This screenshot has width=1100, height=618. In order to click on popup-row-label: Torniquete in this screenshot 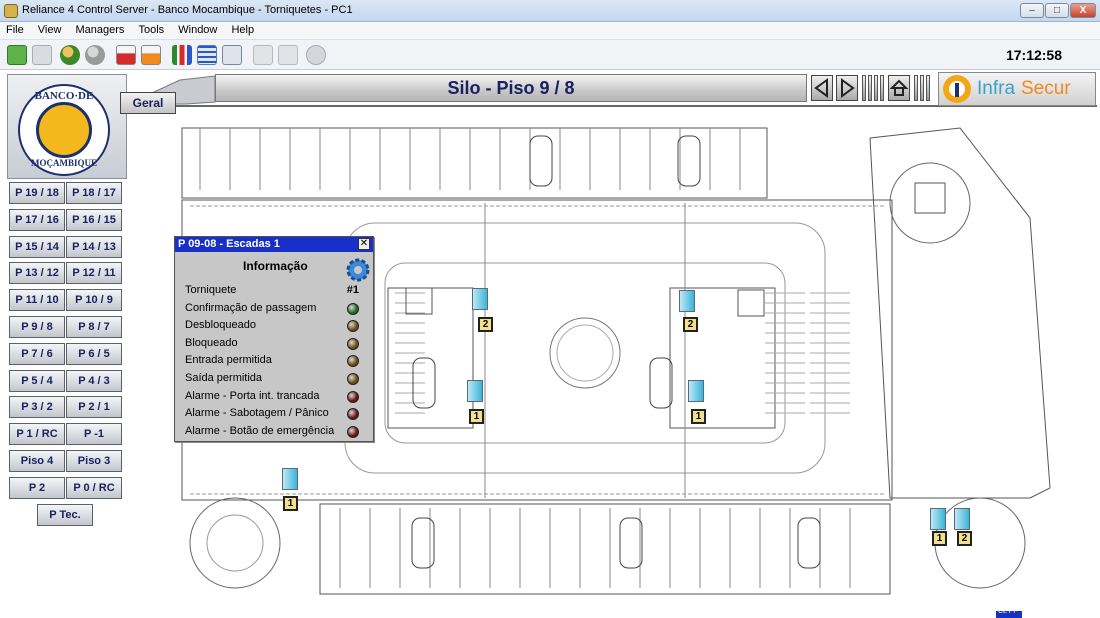, I will do `click(211, 290)`.